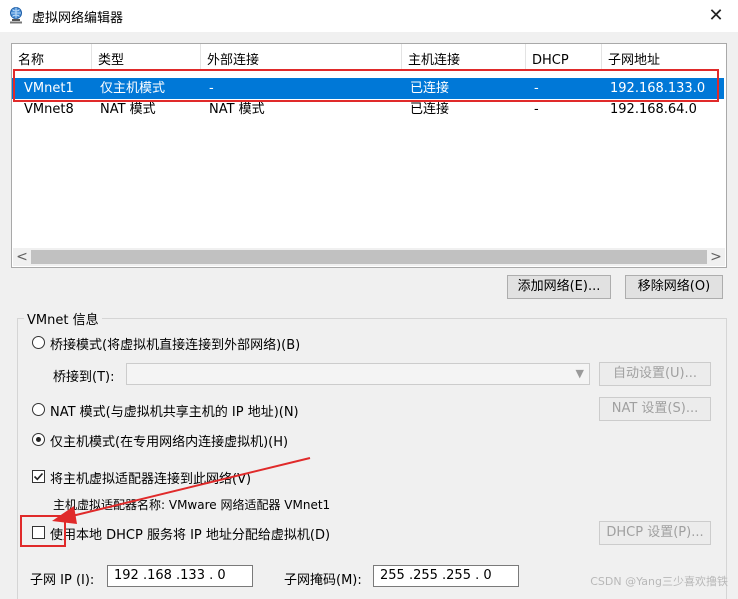 The image size is (738, 599). I want to click on scroll-right-icon: >, so click(716, 257).